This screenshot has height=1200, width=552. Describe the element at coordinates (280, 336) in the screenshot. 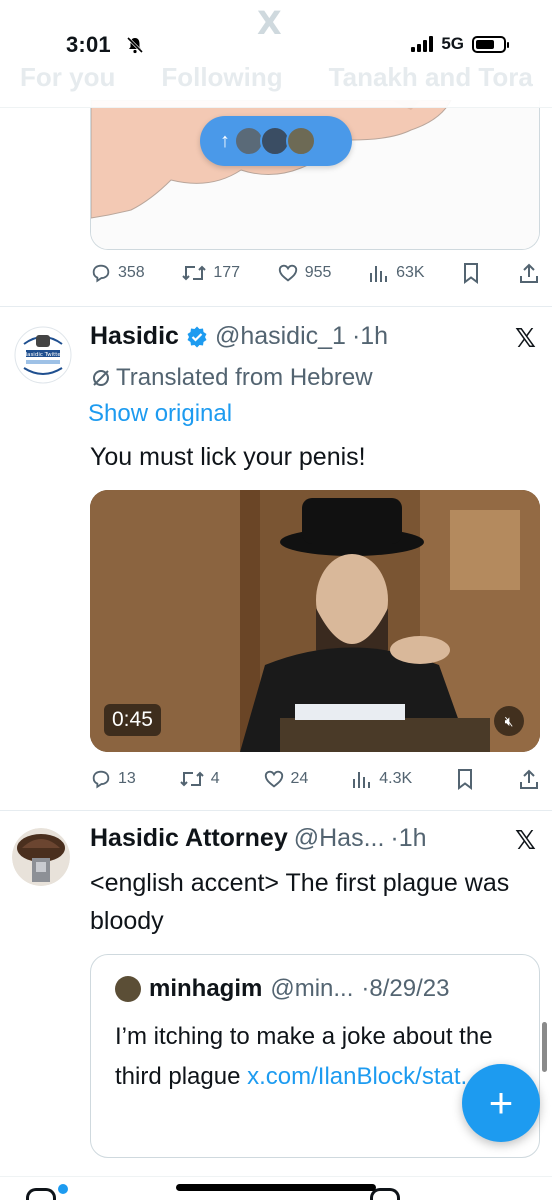

I see `handle: @hasidic_1` at that location.